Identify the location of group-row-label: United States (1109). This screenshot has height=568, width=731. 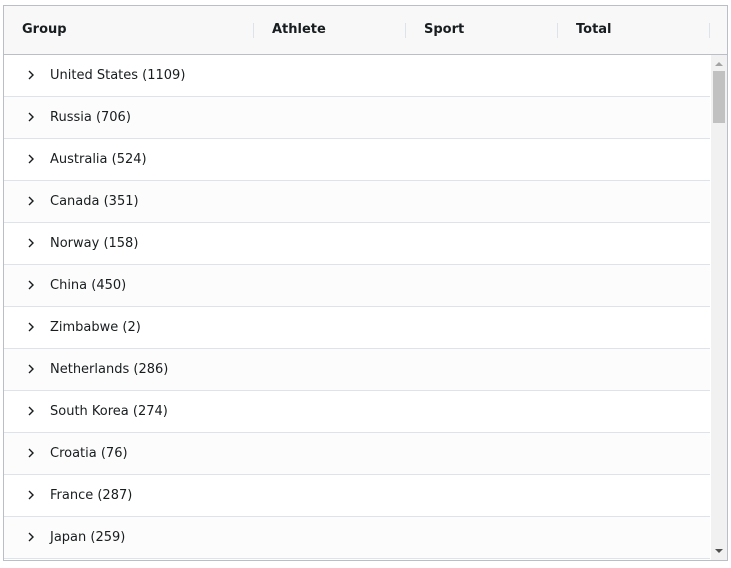
(118, 75).